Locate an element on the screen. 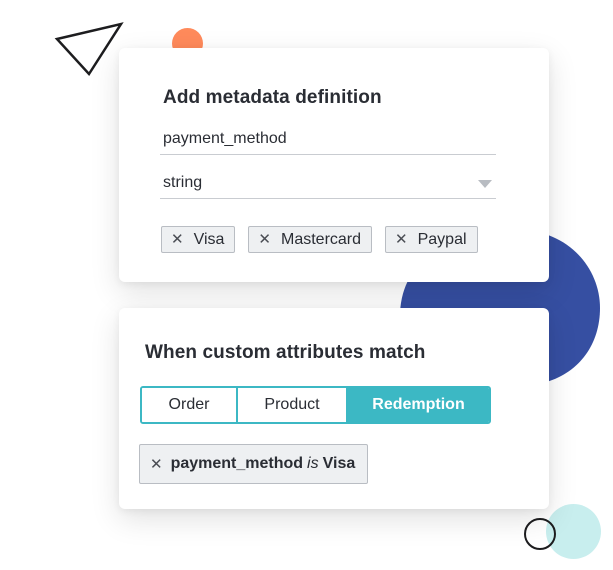  segment-redemption: Redemption is located at coordinates (417, 405).